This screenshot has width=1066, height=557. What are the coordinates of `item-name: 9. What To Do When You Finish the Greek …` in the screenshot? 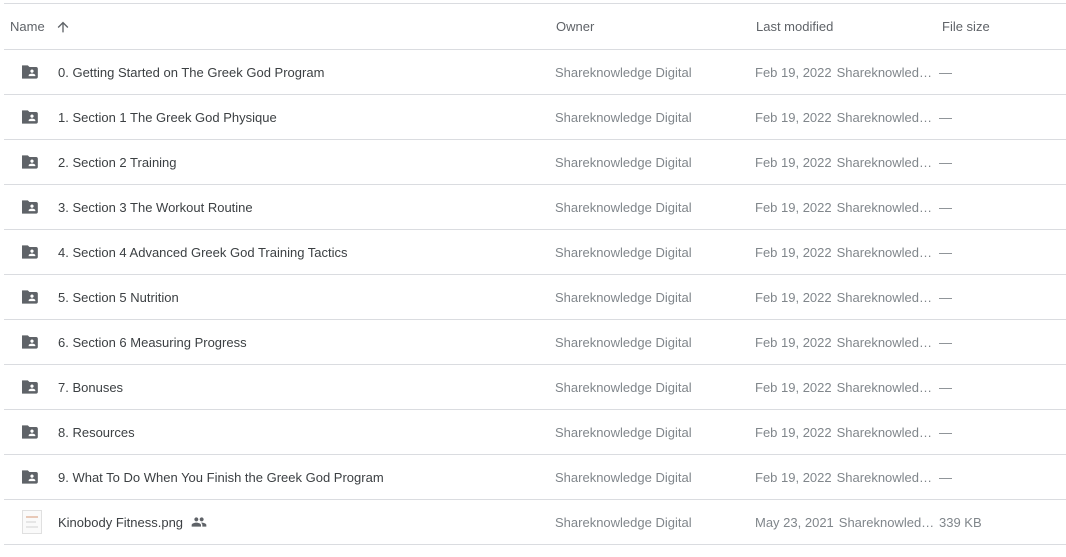 It's located at (221, 477).